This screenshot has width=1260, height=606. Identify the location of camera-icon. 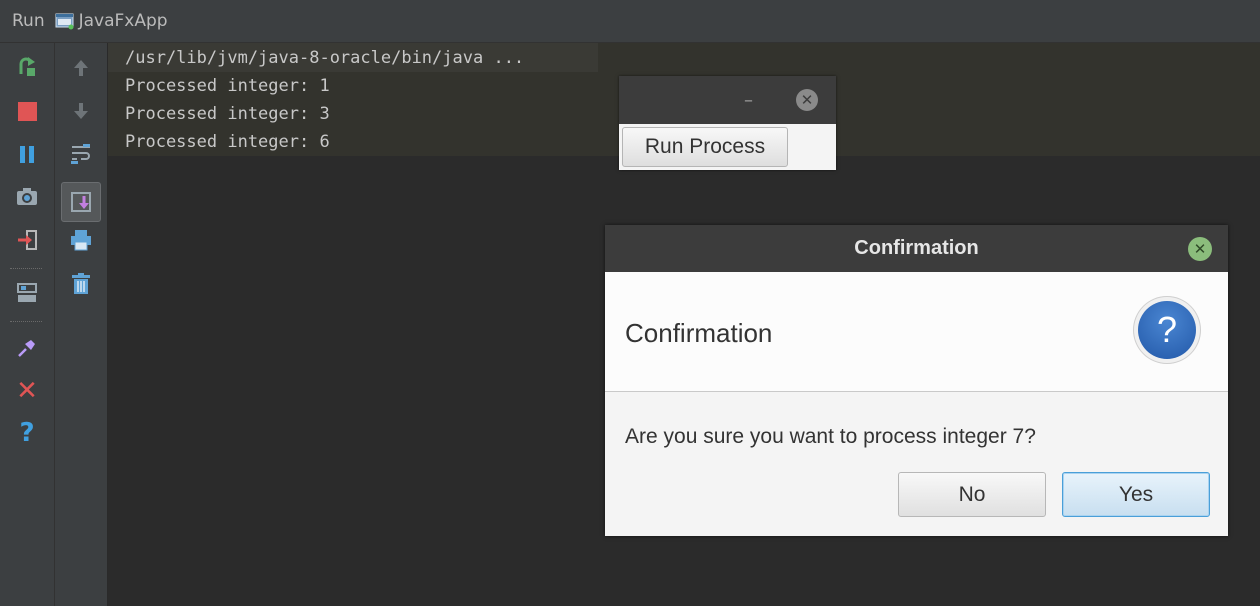
(27, 197).